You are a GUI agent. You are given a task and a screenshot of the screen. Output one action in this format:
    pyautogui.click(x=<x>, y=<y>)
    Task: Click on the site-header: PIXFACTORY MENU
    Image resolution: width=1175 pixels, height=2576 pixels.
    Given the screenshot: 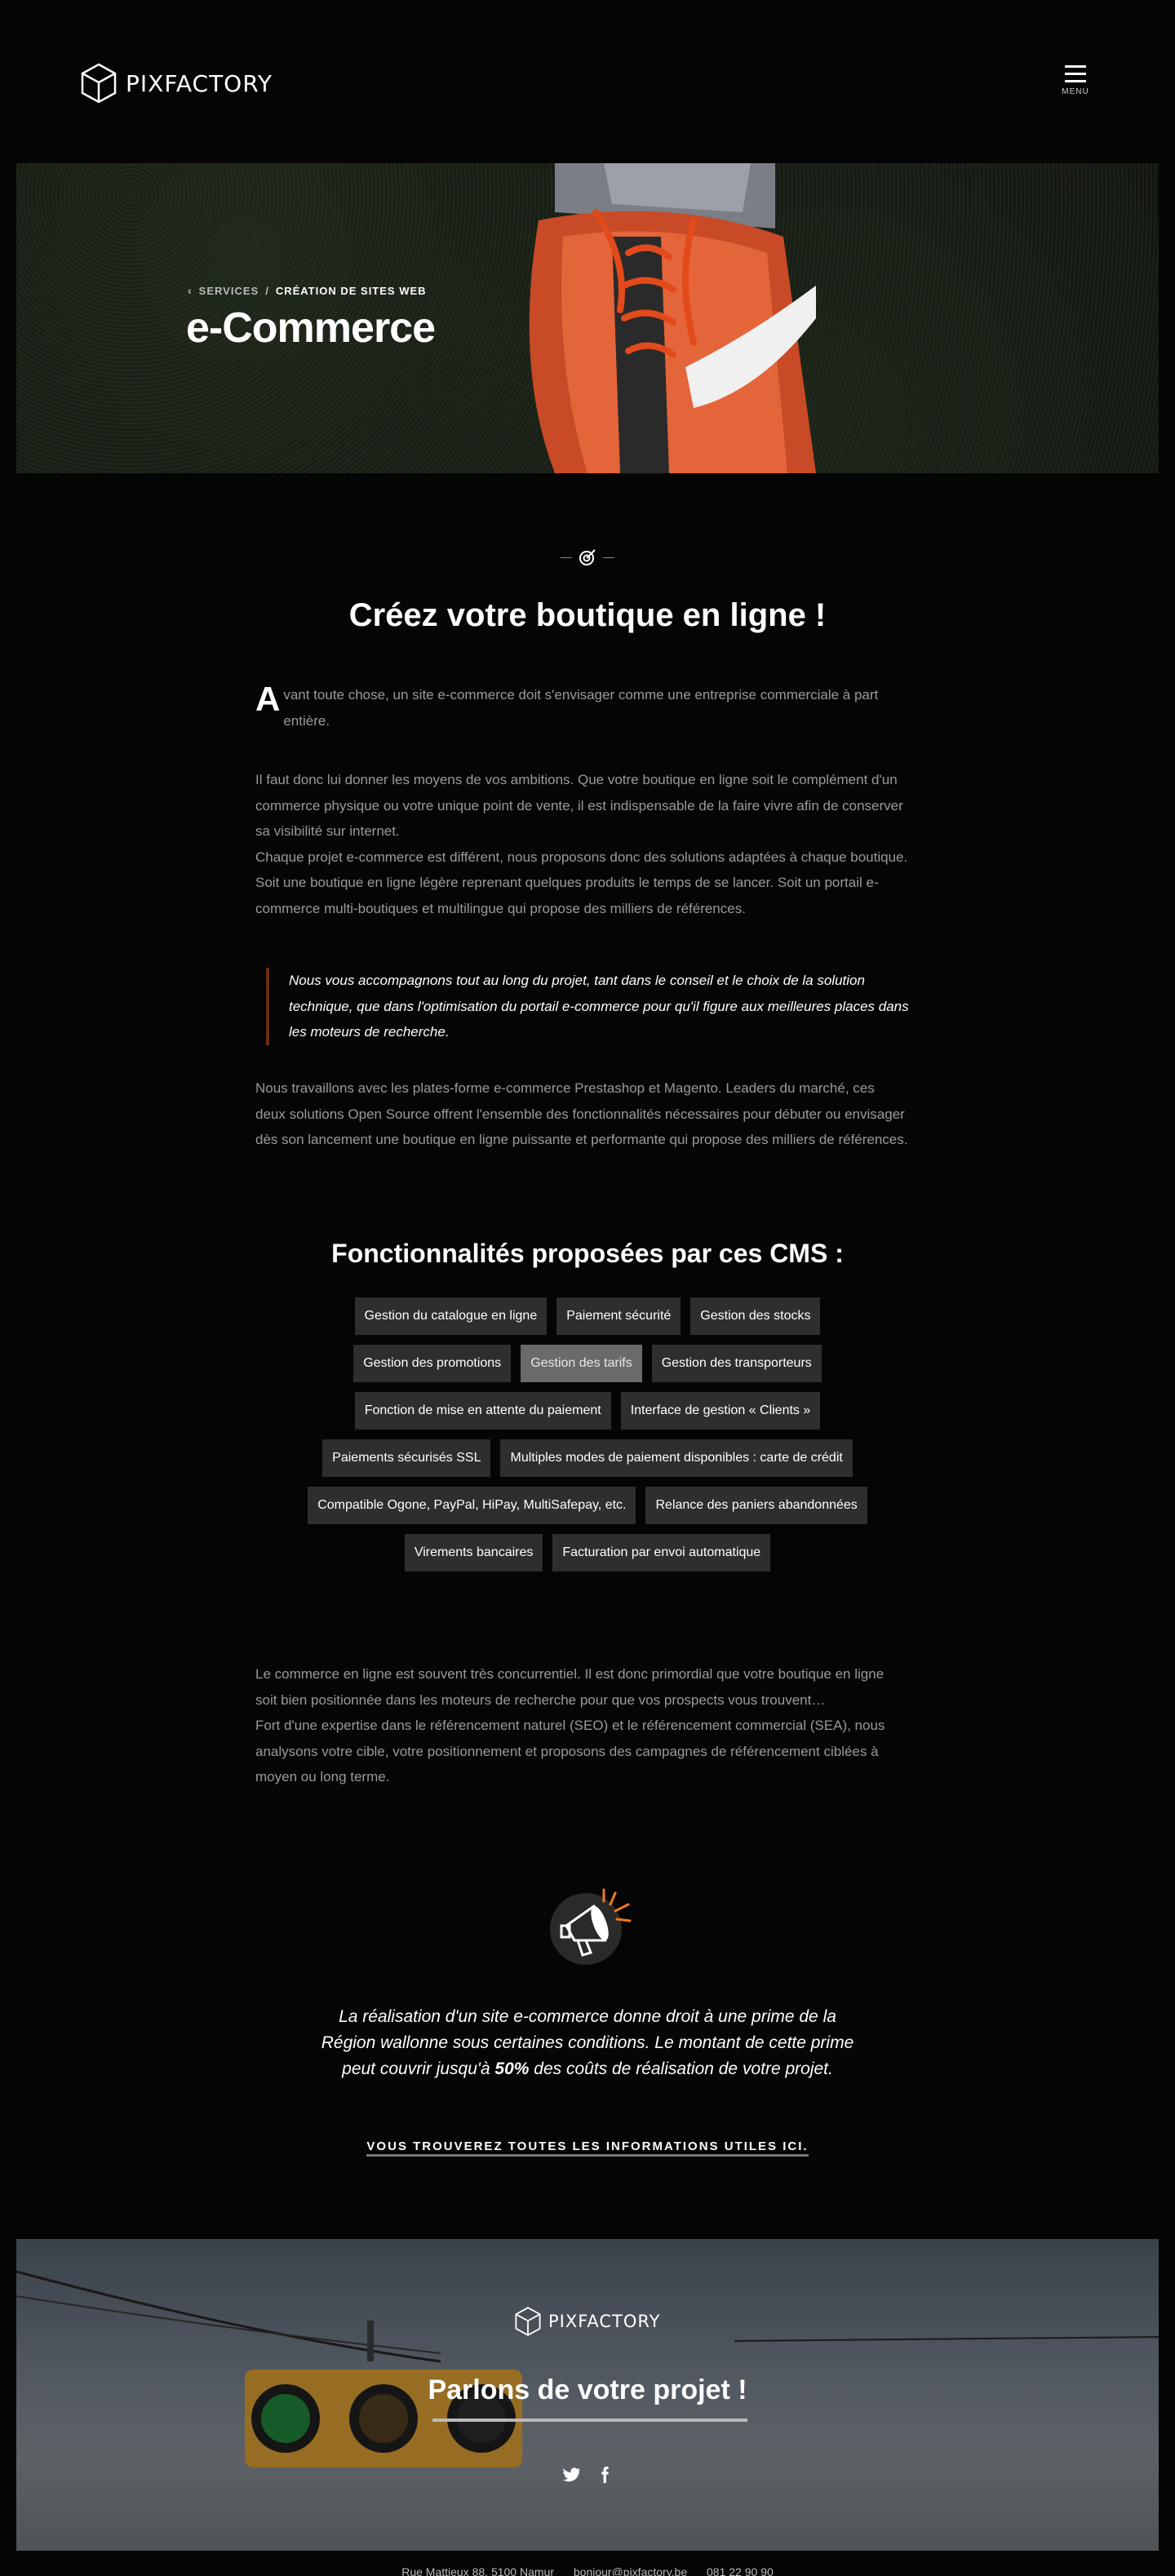 What is the action you would take?
    pyautogui.click(x=587, y=81)
    